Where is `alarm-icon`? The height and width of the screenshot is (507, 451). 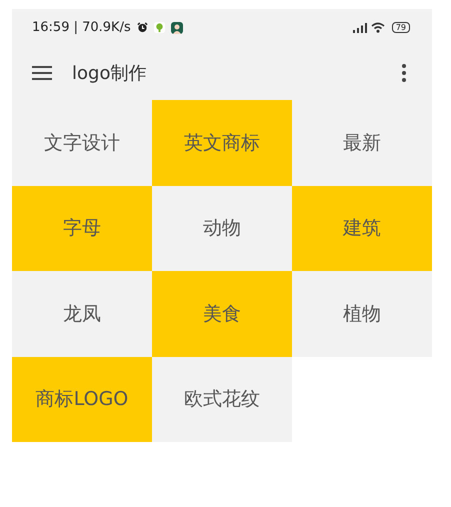 alarm-icon is located at coordinates (142, 27).